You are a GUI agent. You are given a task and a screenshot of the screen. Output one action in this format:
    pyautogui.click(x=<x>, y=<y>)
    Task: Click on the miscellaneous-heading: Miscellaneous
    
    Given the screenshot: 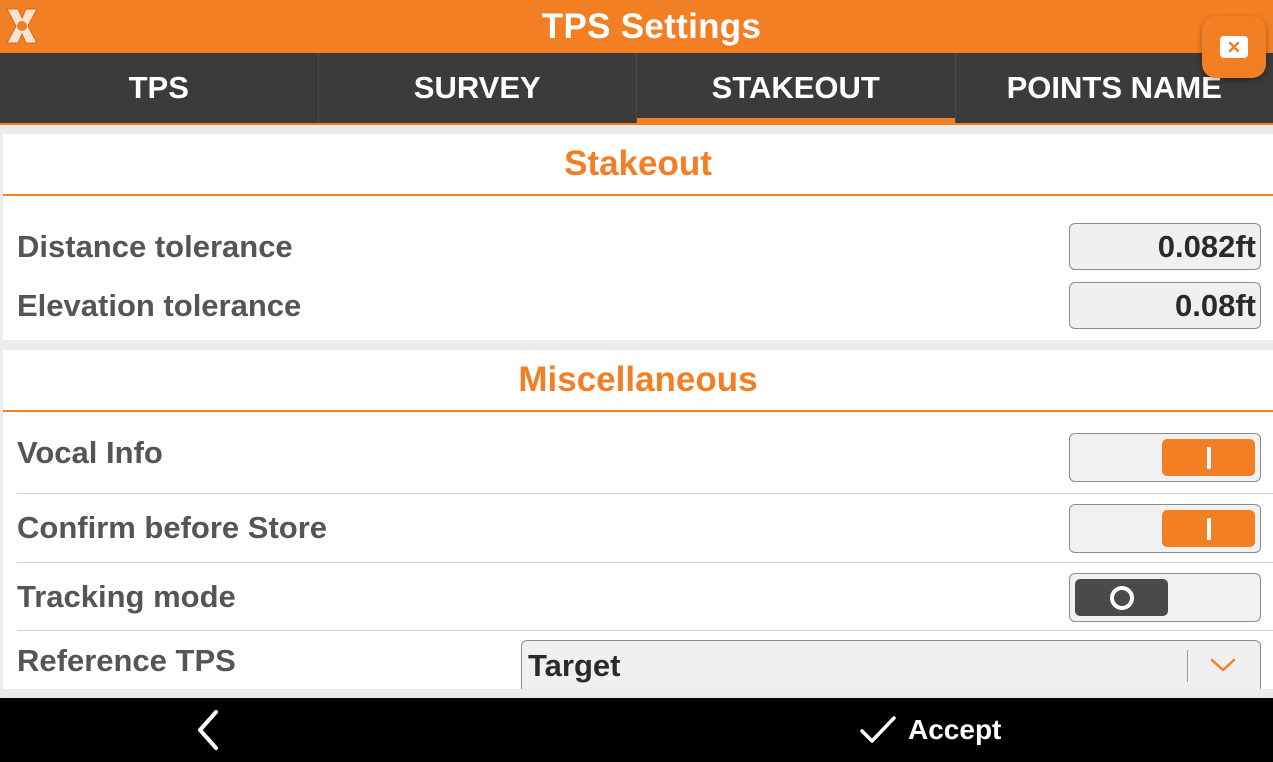 What is the action you would take?
    pyautogui.click(x=638, y=381)
    